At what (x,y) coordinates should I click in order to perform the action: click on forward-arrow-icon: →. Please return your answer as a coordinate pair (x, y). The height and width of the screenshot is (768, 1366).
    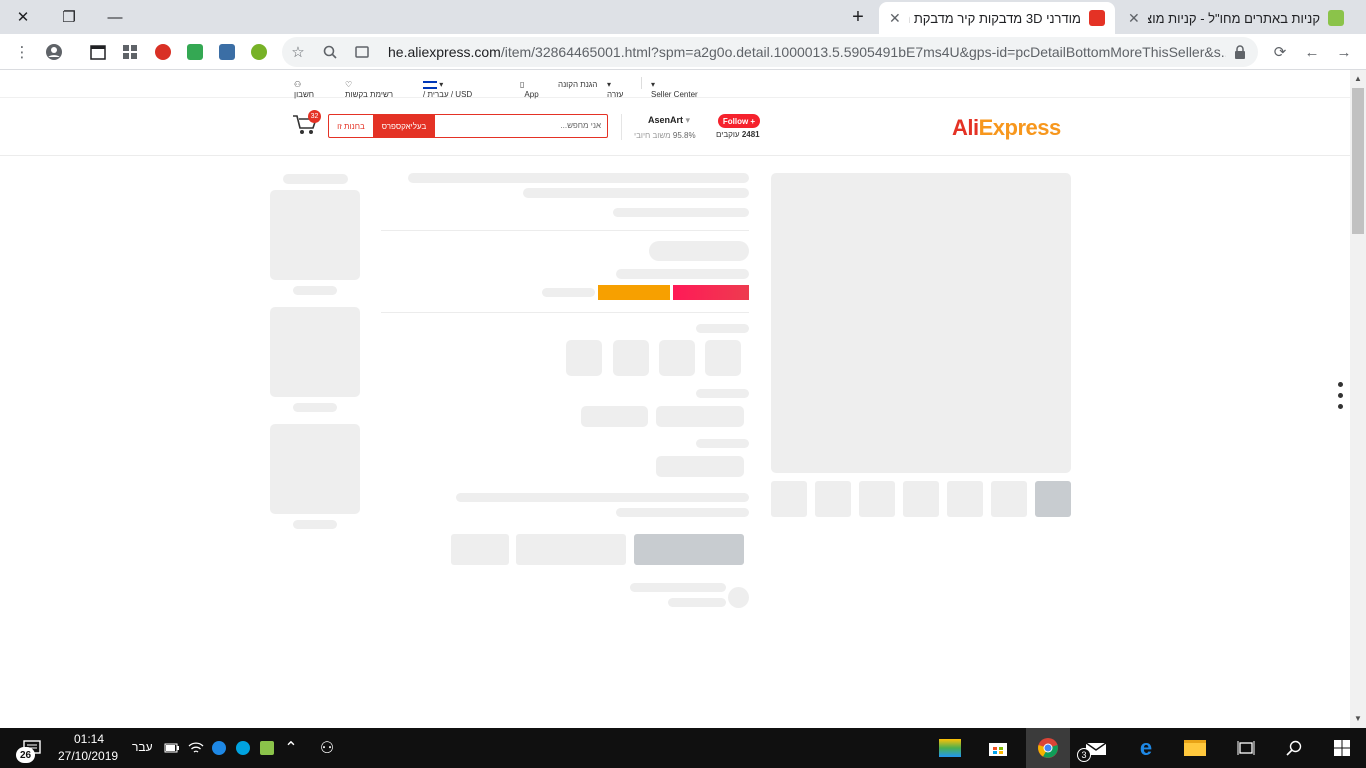
    Looking at the image, I should click on (1344, 52).